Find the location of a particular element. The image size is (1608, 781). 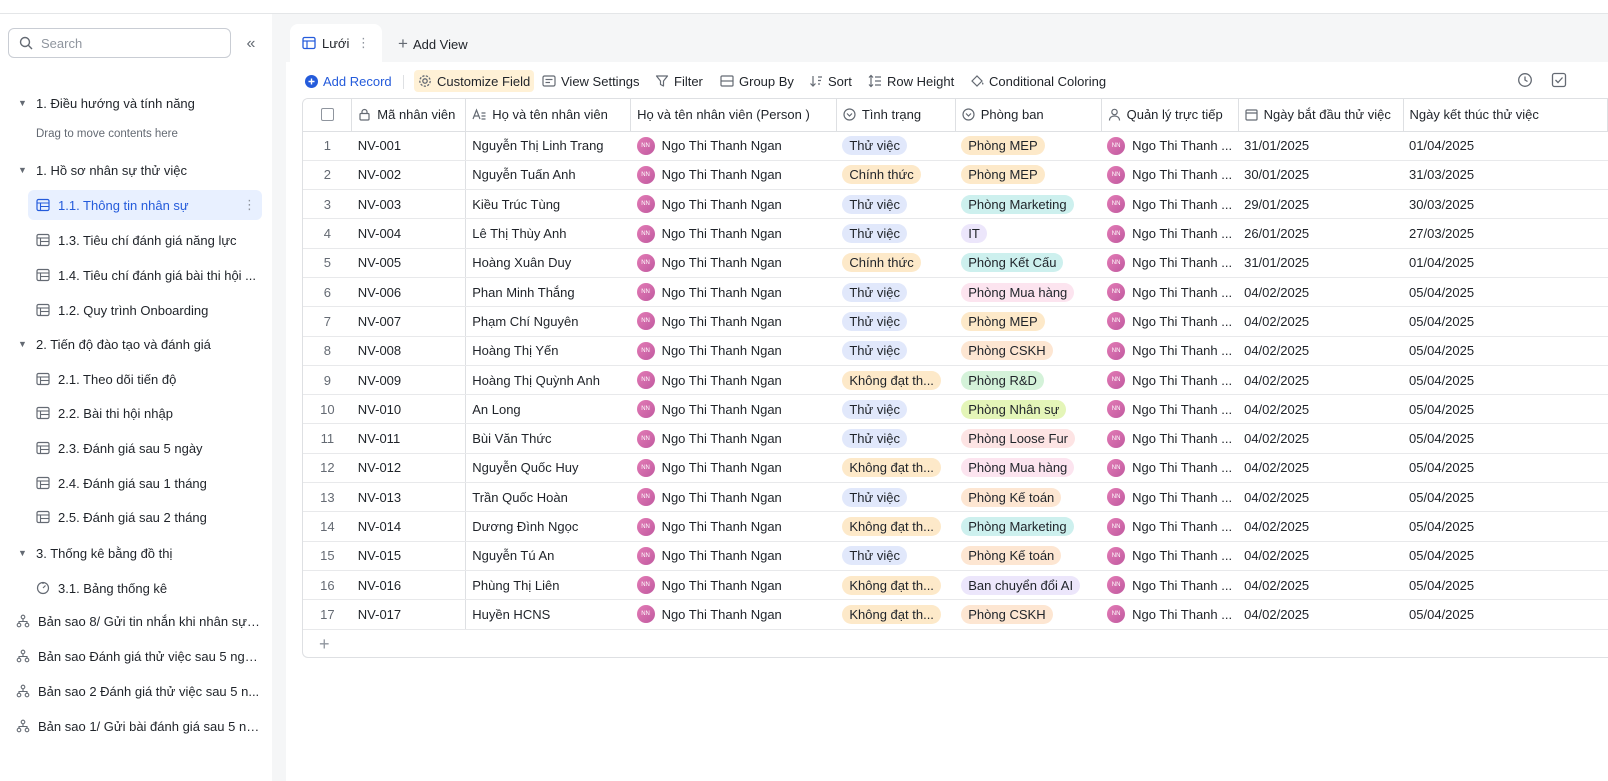

column-header-department: Phòng ban is located at coordinates (1028, 115).